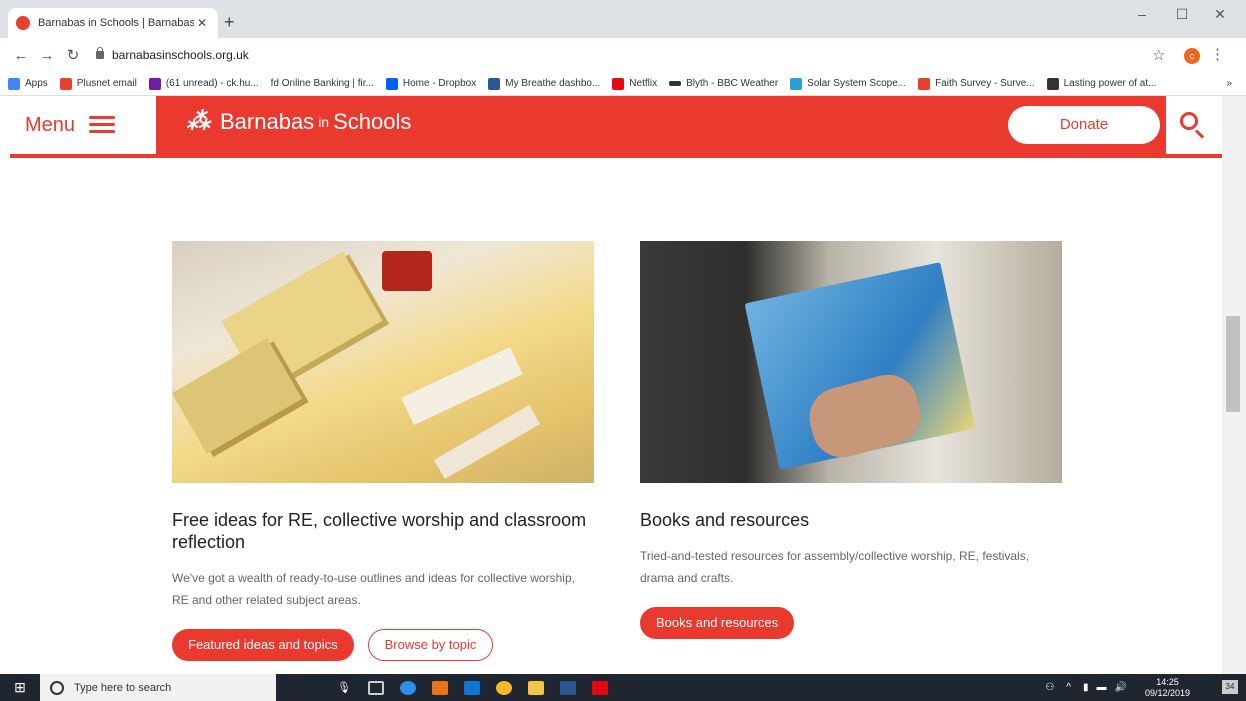 Image resolution: width=1246 pixels, height=701 pixels. What do you see at coordinates (623, 55) in the screenshot?
I see `address-bar-row: ← → ↻ barnabasinschools.org.uk` at bounding box center [623, 55].